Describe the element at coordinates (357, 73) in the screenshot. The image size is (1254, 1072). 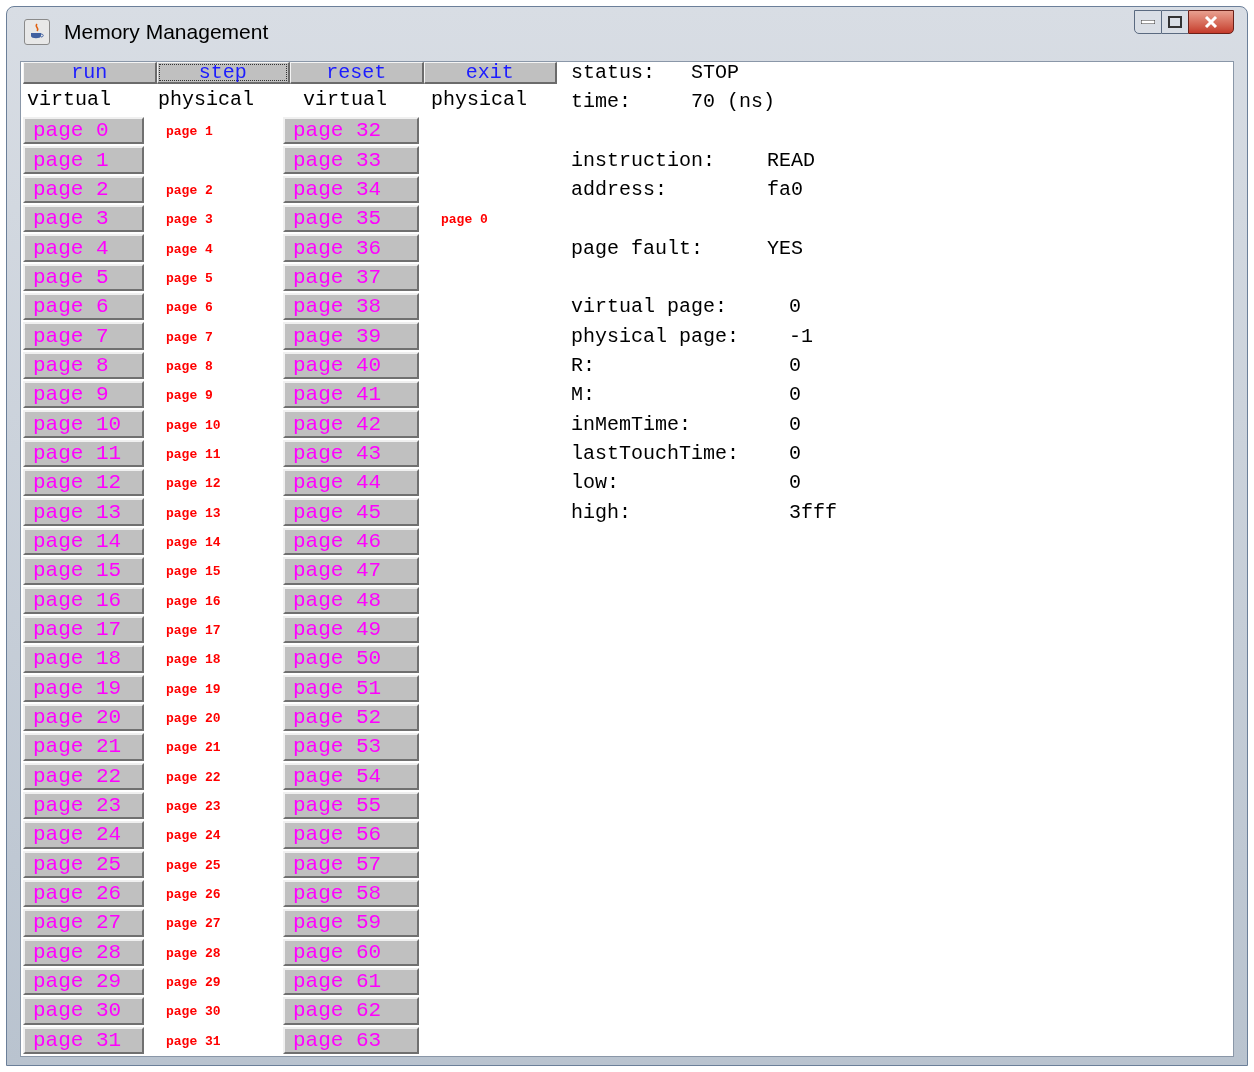
I see `toolbar-button: reset` at that location.